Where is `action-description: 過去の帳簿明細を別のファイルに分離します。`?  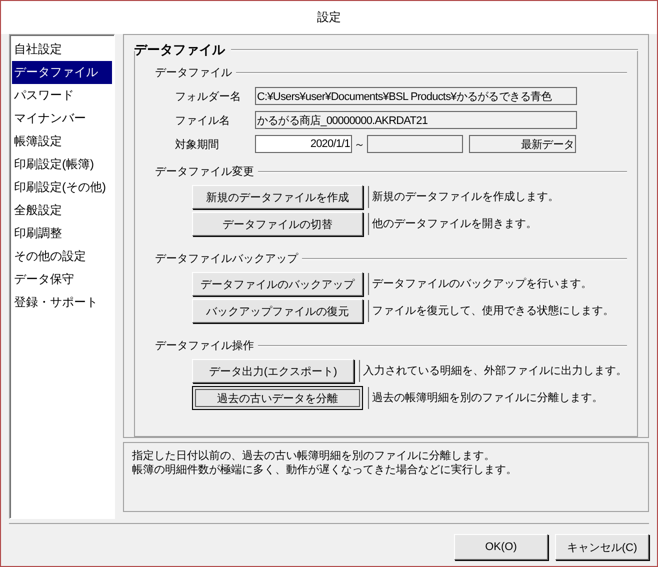 action-description: 過去の帳簿明細を別のファイルに分離します。 is located at coordinates (485, 398).